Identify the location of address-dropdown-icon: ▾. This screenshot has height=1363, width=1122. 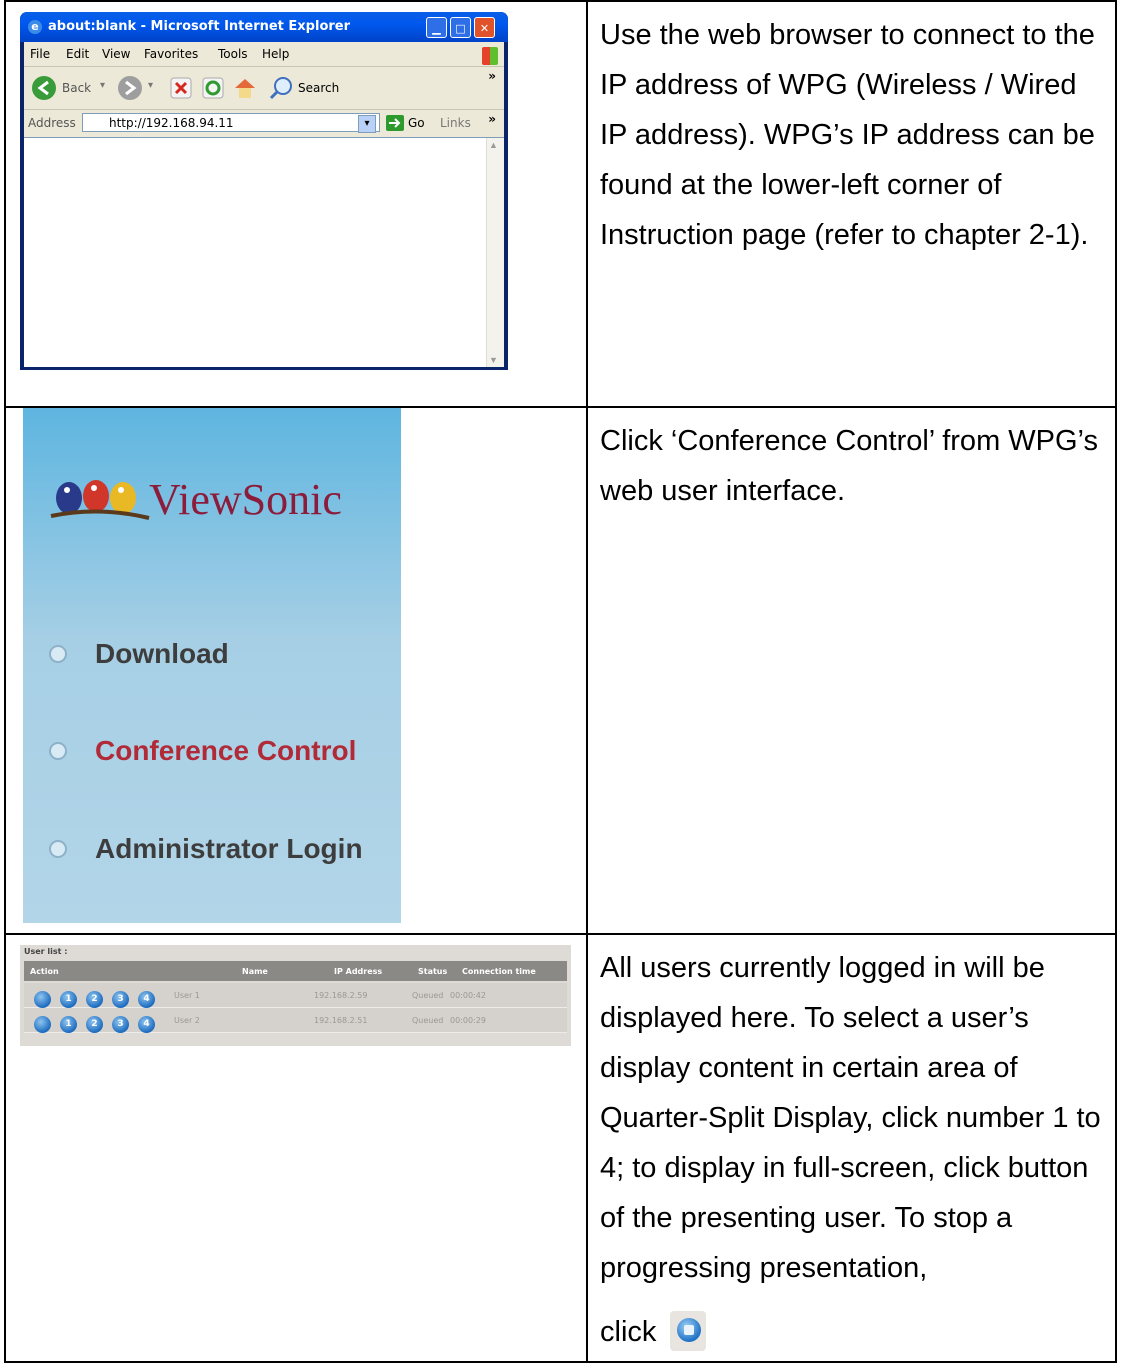
(367, 124).